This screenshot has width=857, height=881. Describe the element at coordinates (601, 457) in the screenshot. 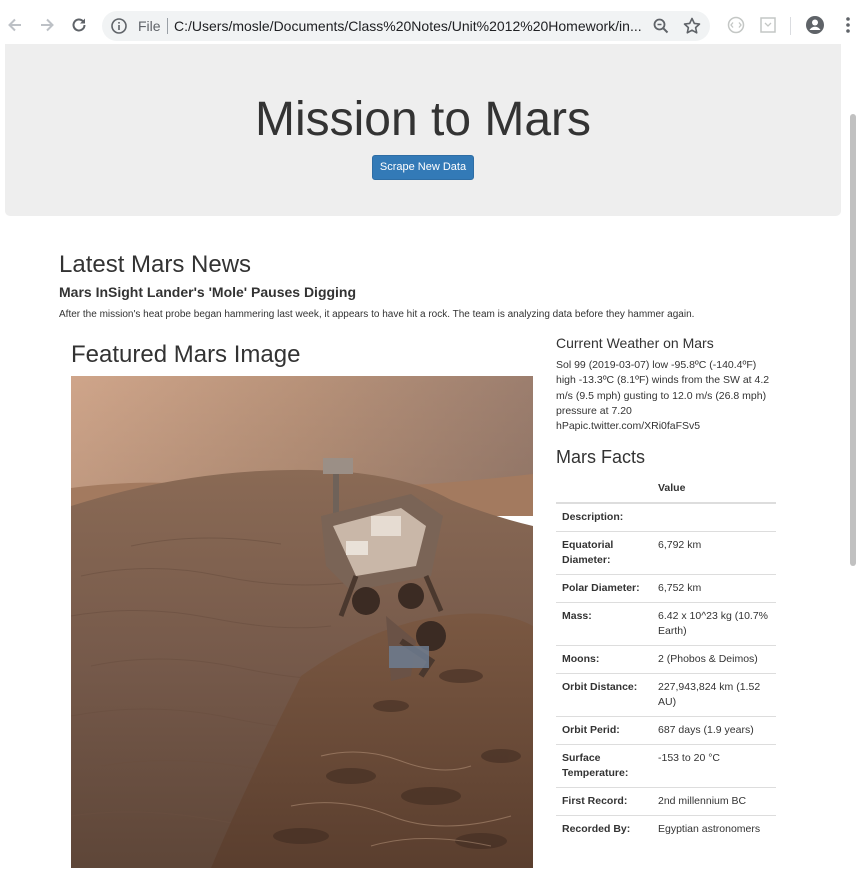

I see `facts-heading: Mars Facts` at that location.